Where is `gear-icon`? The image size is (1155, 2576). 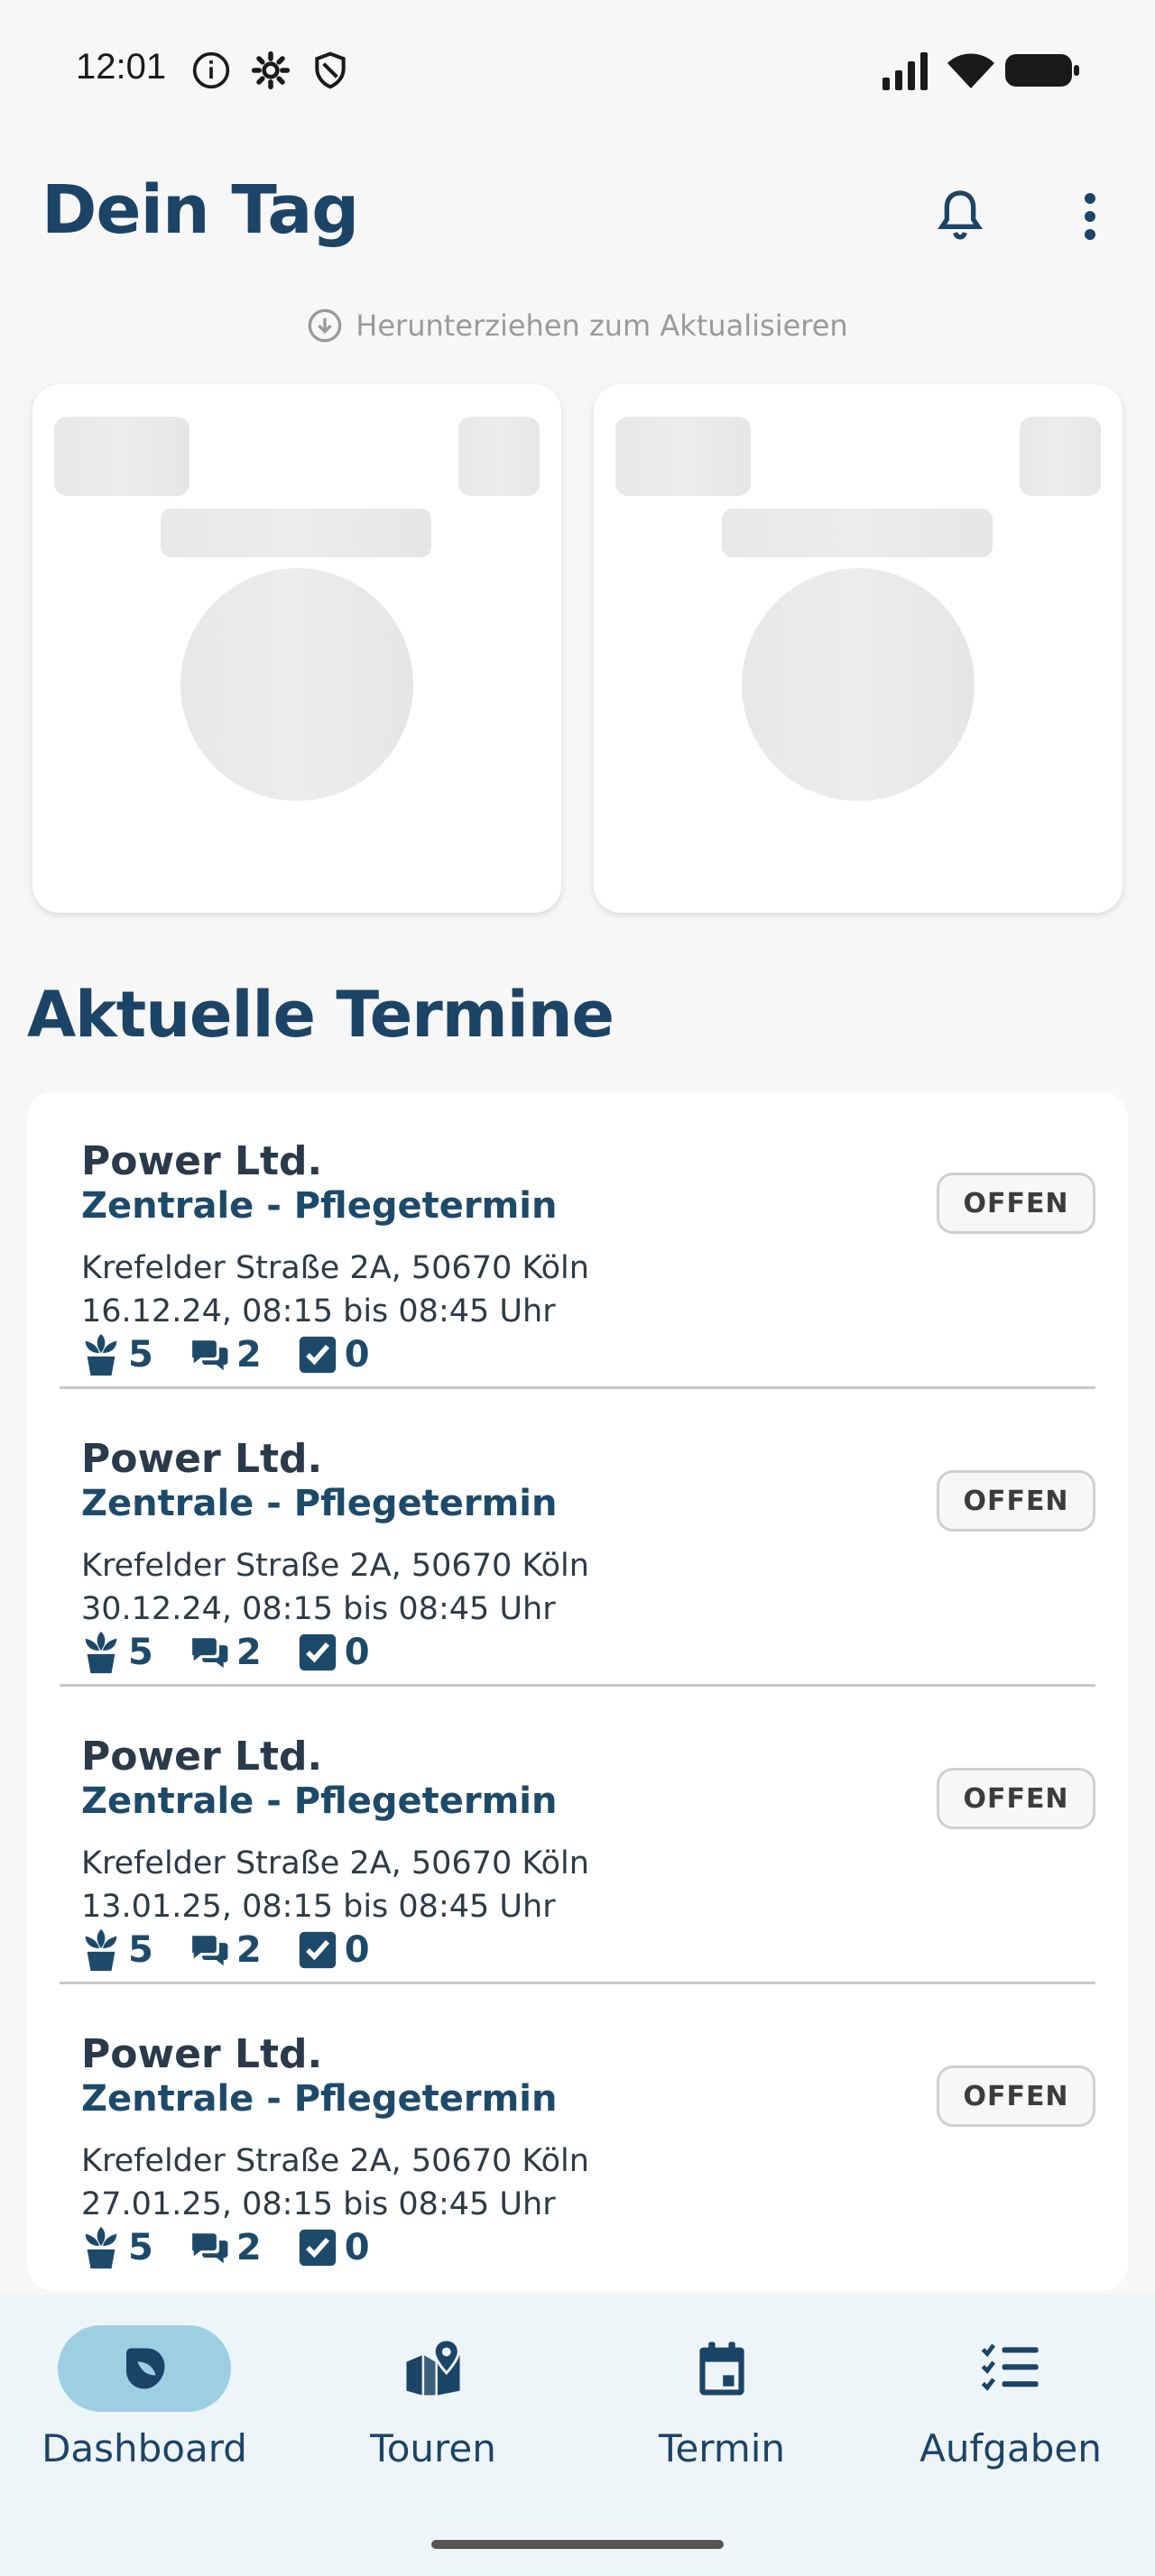
gear-icon is located at coordinates (271, 70).